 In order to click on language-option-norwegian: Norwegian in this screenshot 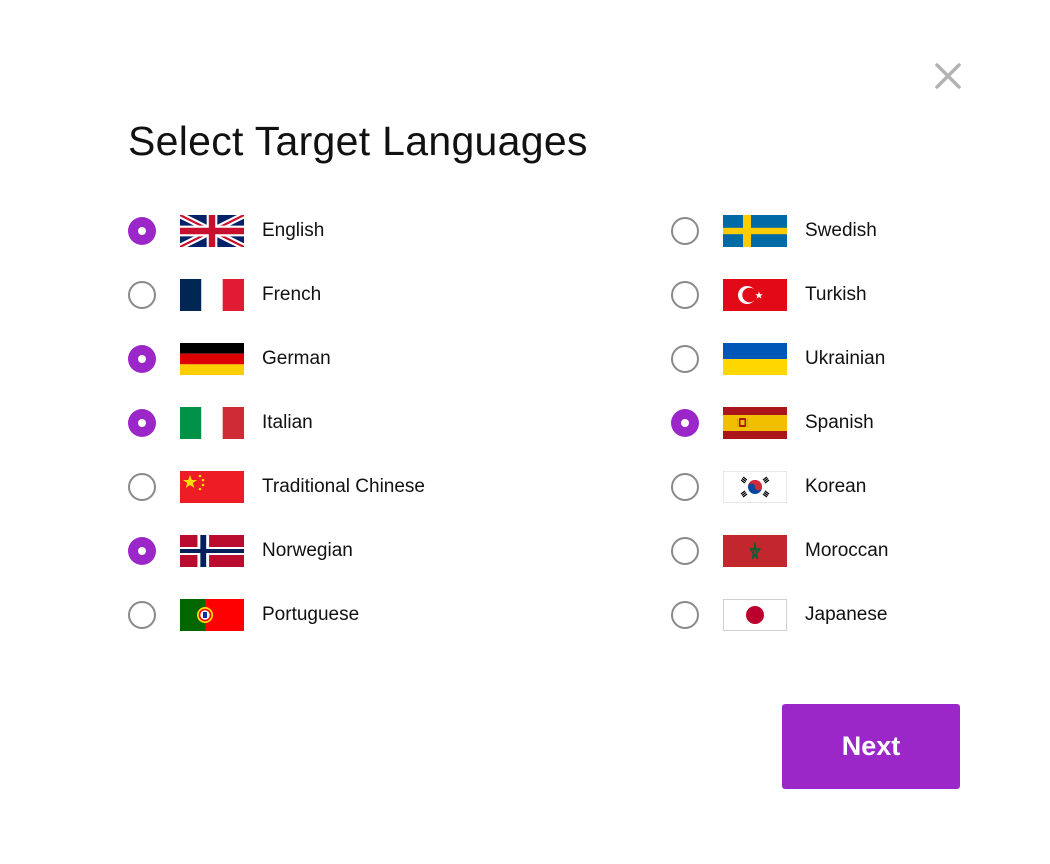, I will do `click(338, 551)`.